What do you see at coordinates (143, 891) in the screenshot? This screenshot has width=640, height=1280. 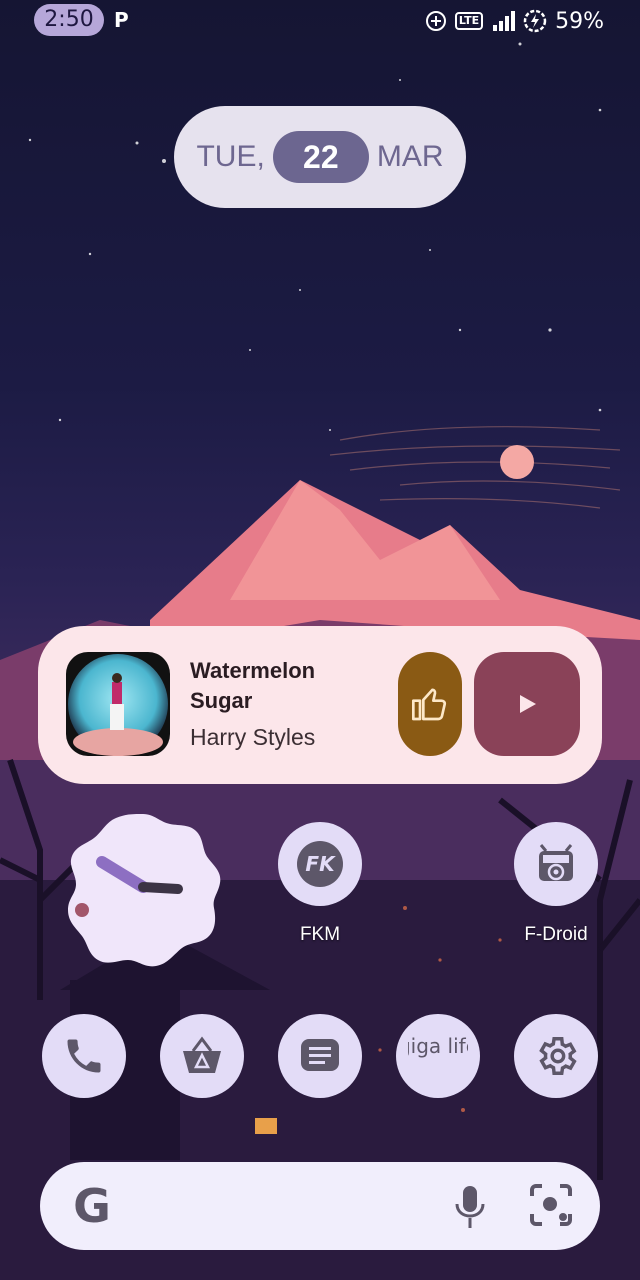 I see `analog-clock-widget` at bounding box center [143, 891].